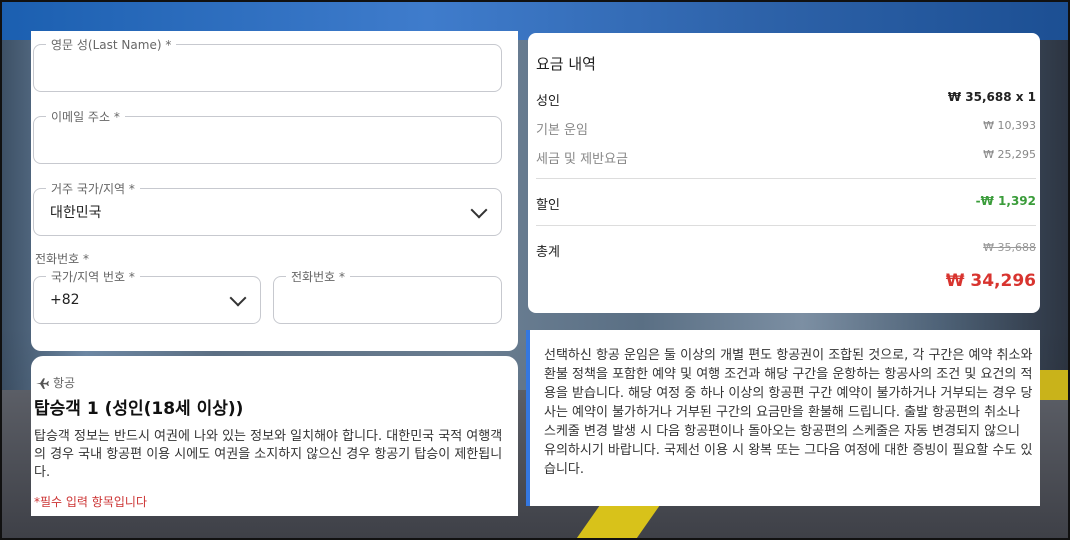 Image resolution: width=1070 pixels, height=540 pixels. Describe the element at coordinates (267, 64) in the screenshot. I see `last-name-field: 영문 성(Last Name) *` at that location.